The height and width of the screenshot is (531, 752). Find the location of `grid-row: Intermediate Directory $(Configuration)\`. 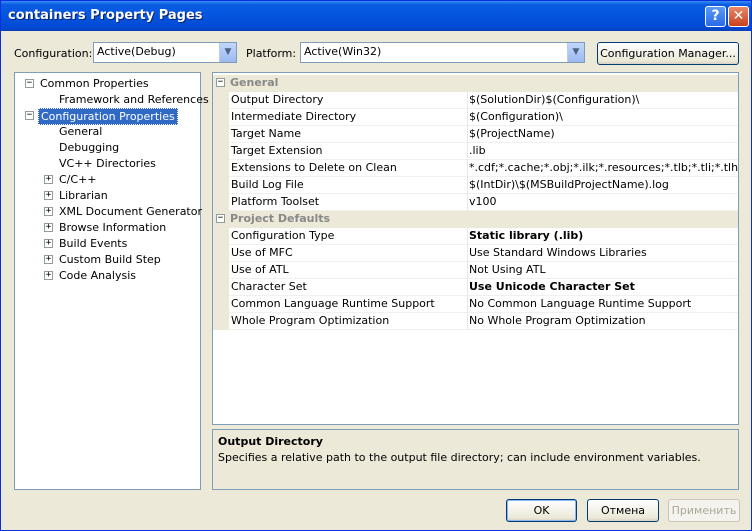

grid-row: Intermediate Directory $(Configuration)\ is located at coordinates (475, 117).